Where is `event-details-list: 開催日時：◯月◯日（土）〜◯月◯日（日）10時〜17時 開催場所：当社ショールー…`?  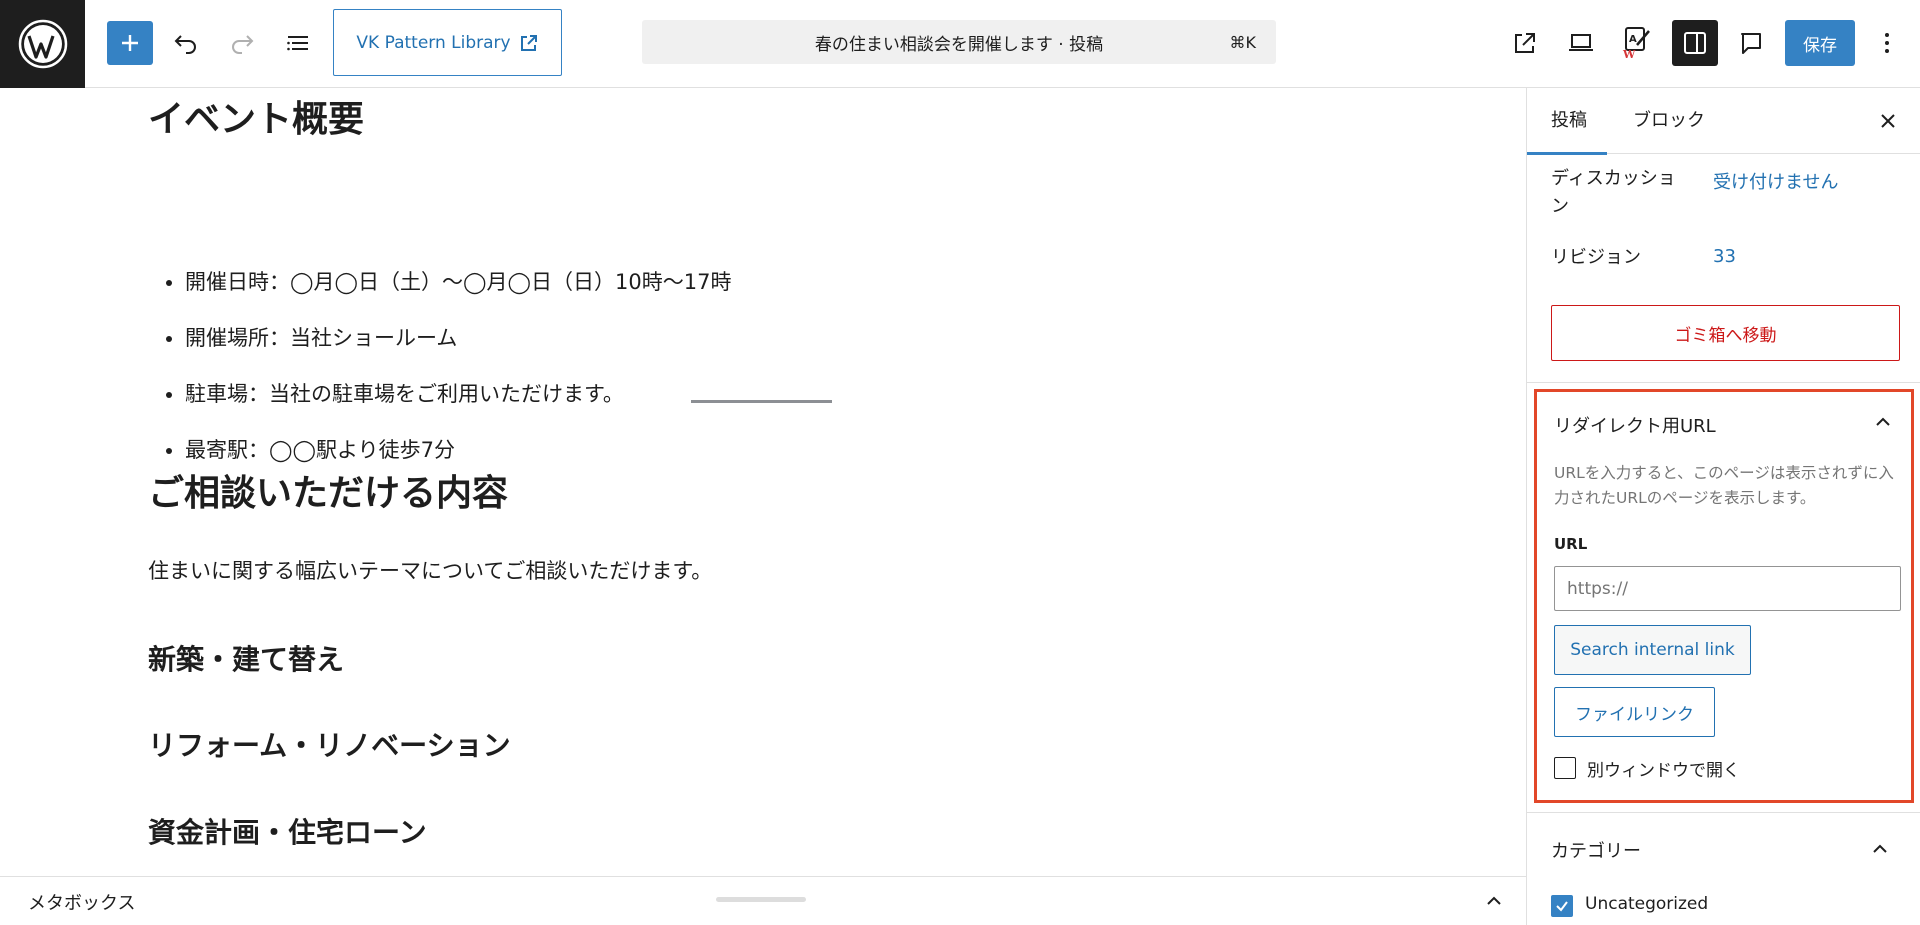
event-details-list: 開催日時：◯月◯日（土）〜◯月◯日（日）10時〜17時 開催場所：当社ショールー… is located at coordinates (458, 376).